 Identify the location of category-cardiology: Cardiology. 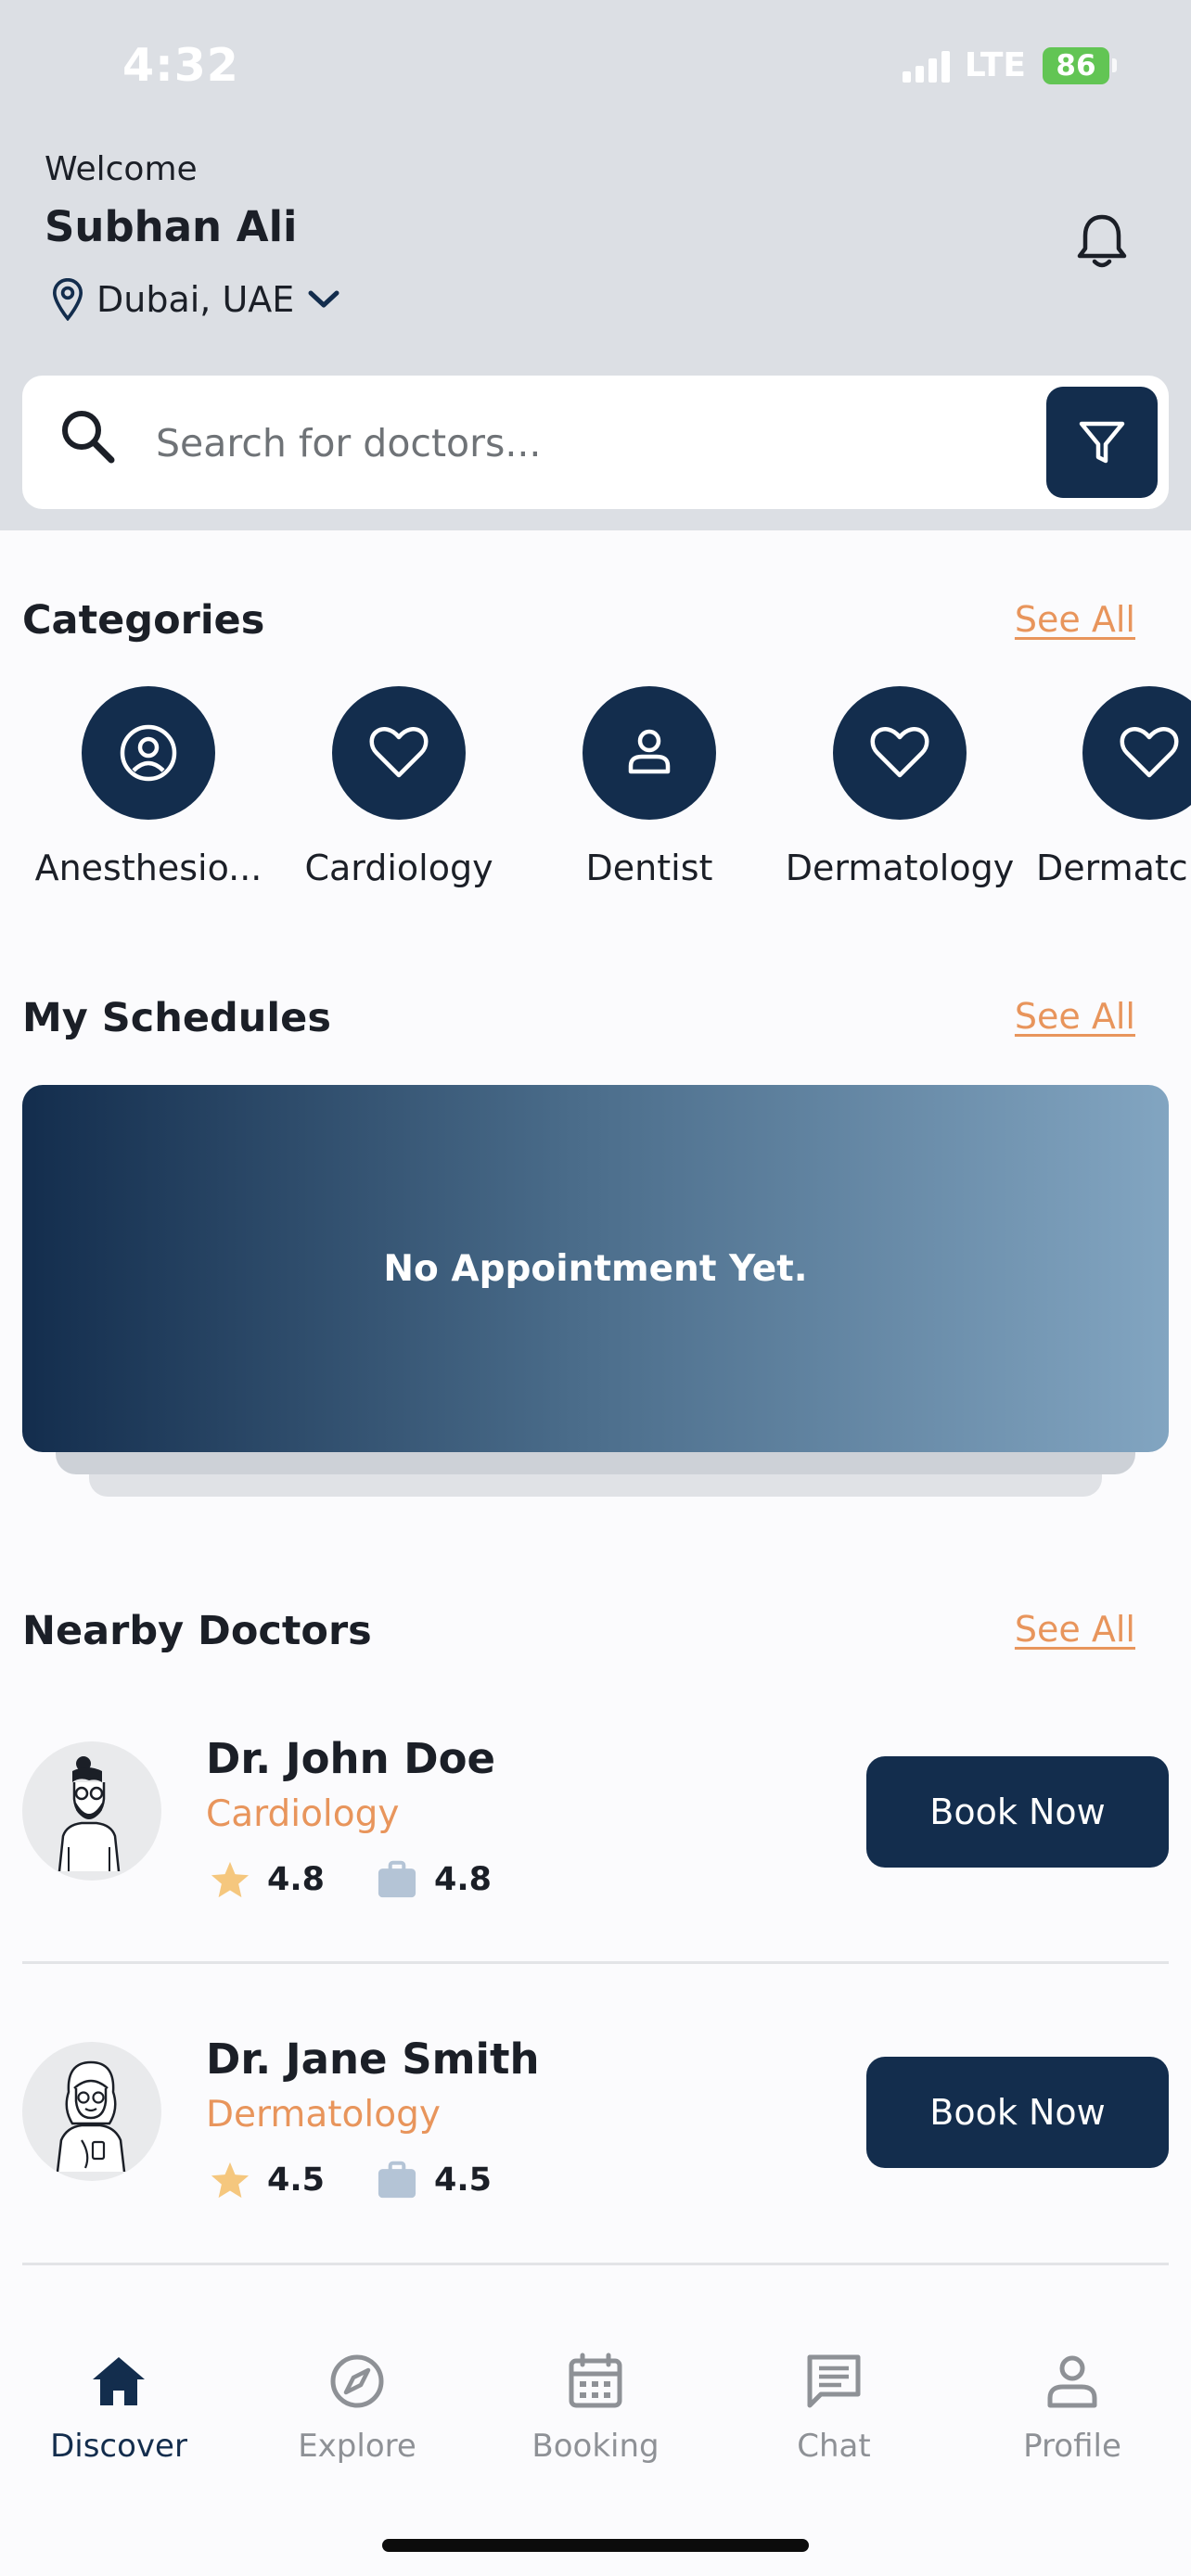
(399, 787).